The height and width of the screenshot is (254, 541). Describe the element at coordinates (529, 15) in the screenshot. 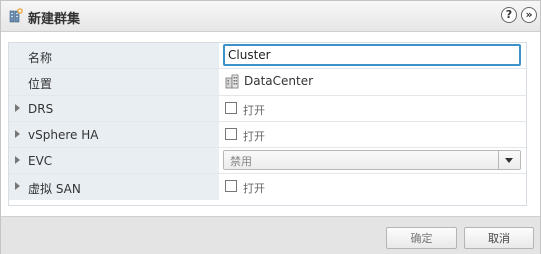

I see `collapse-icon: »` at that location.